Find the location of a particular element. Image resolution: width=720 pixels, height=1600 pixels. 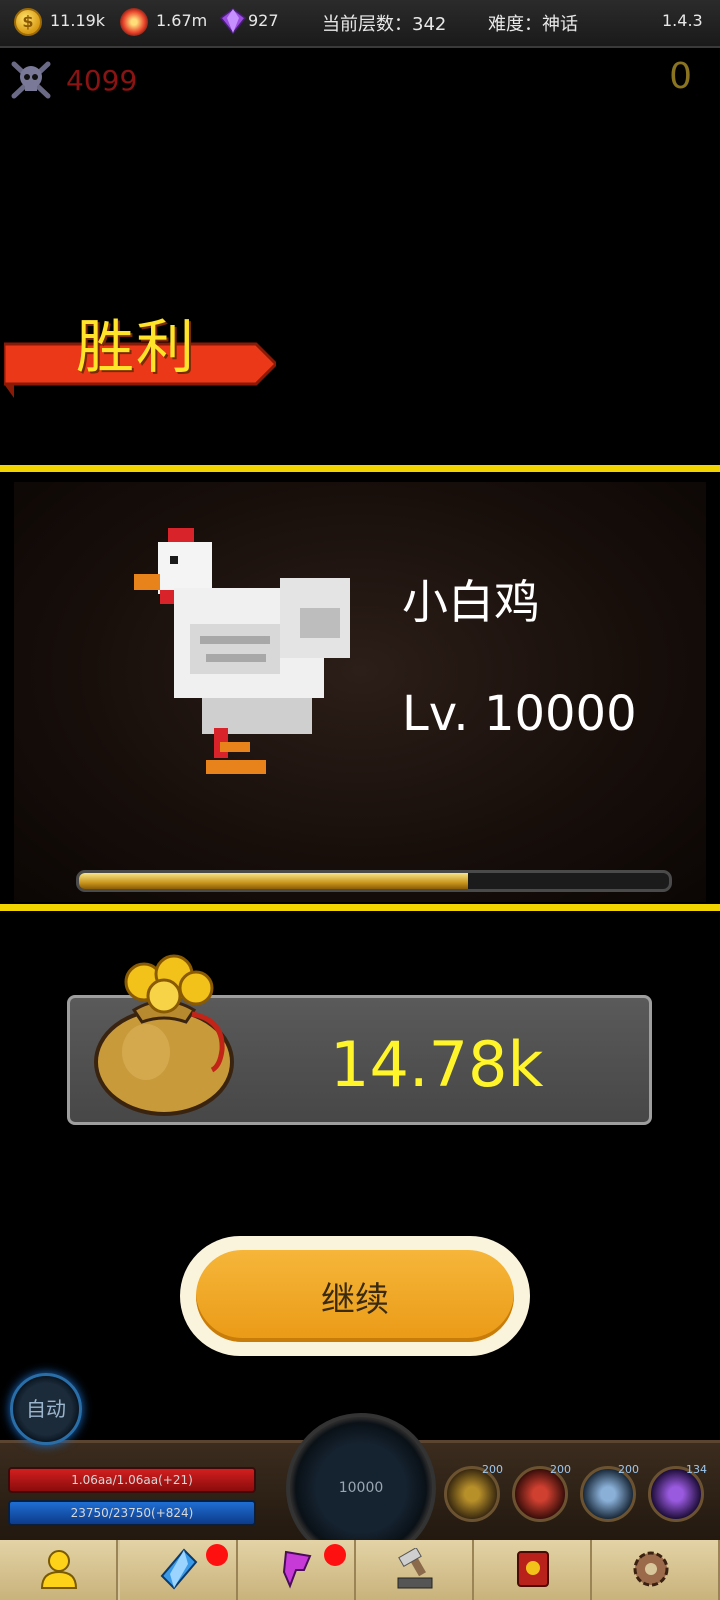

progress-bar is located at coordinates (374, 881).